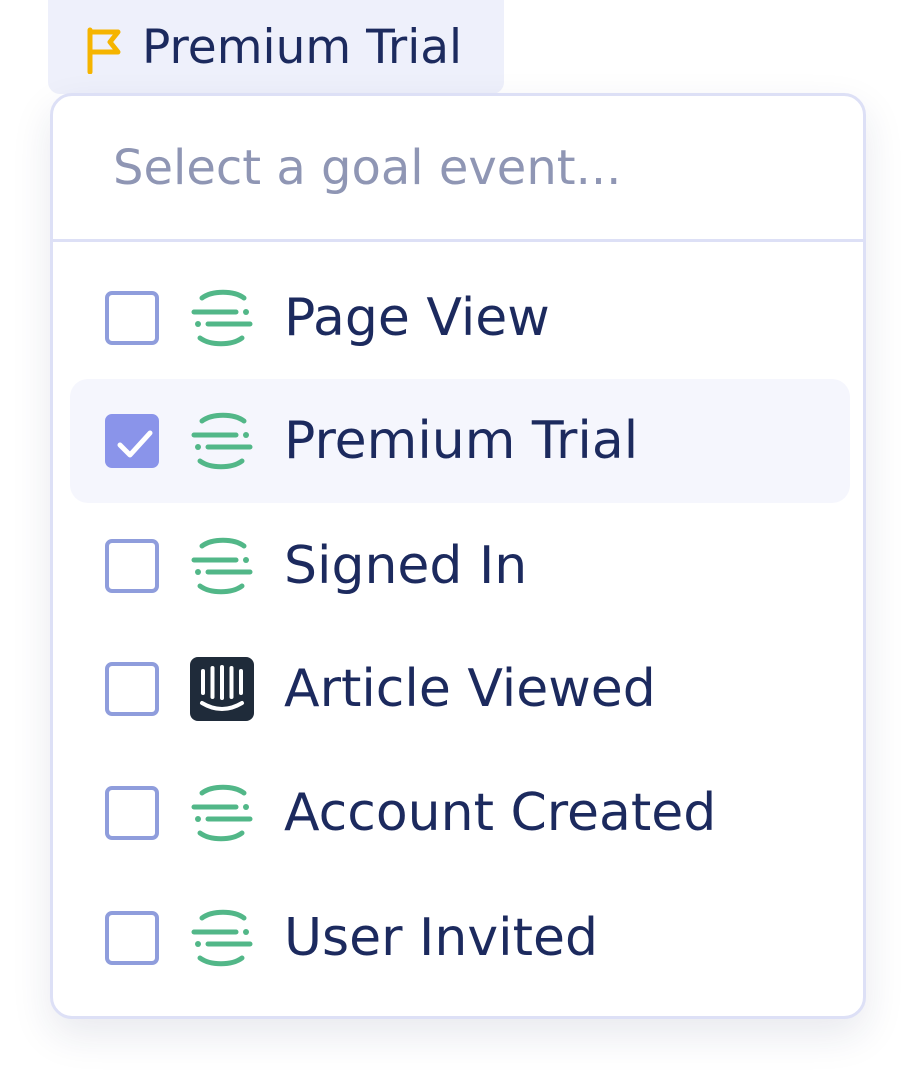 The height and width of the screenshot is (1080, 916). I want to click on event-item-premium-trial: Premium Trial, so click(460, 441).